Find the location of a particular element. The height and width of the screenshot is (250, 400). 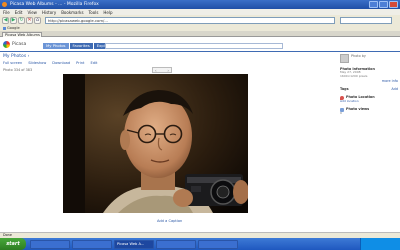

start-button: start is located at coordinates (13, 244).